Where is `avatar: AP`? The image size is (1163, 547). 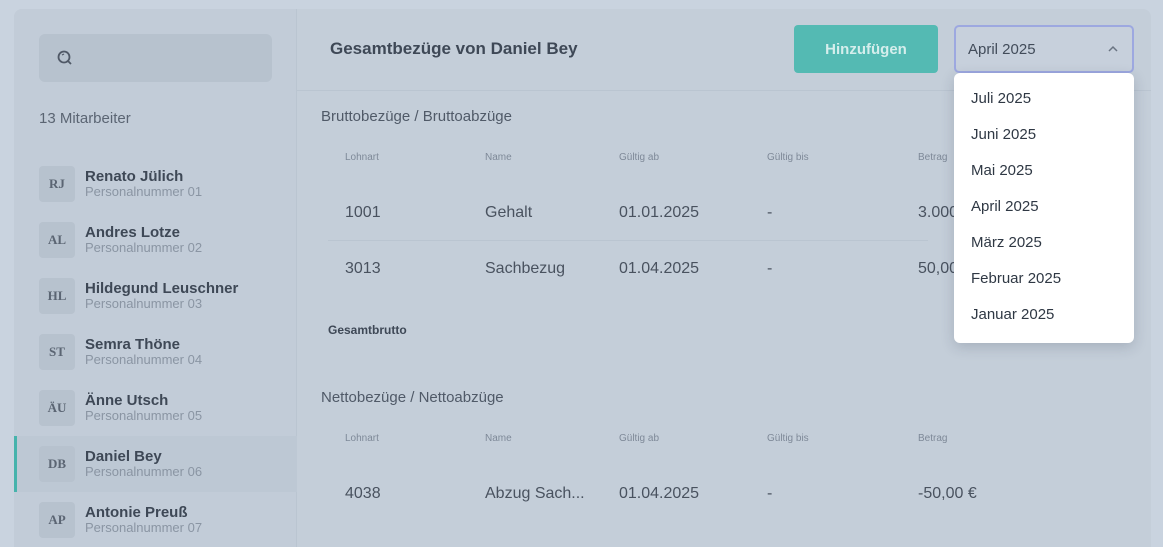 avatar: AP is located at coordinates (57, 520).